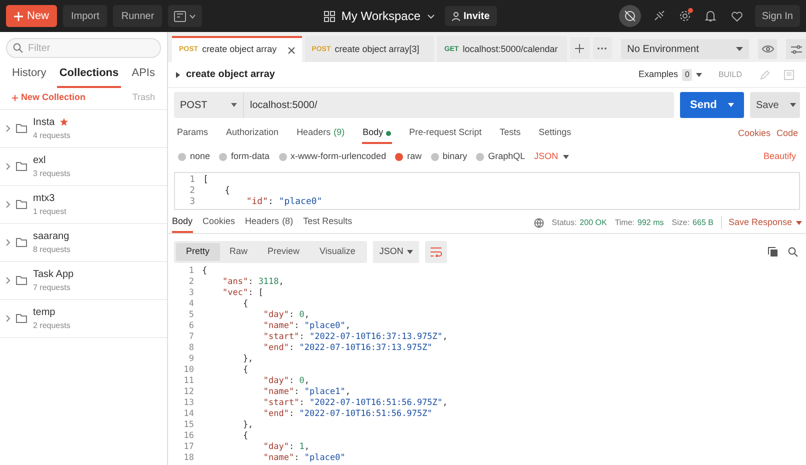 The width and height of the screenshot is (806, 465). What do you see at coordinates (684, 16) in the screenshot?
I see `settings-icon` at bounding box center [684, 16].